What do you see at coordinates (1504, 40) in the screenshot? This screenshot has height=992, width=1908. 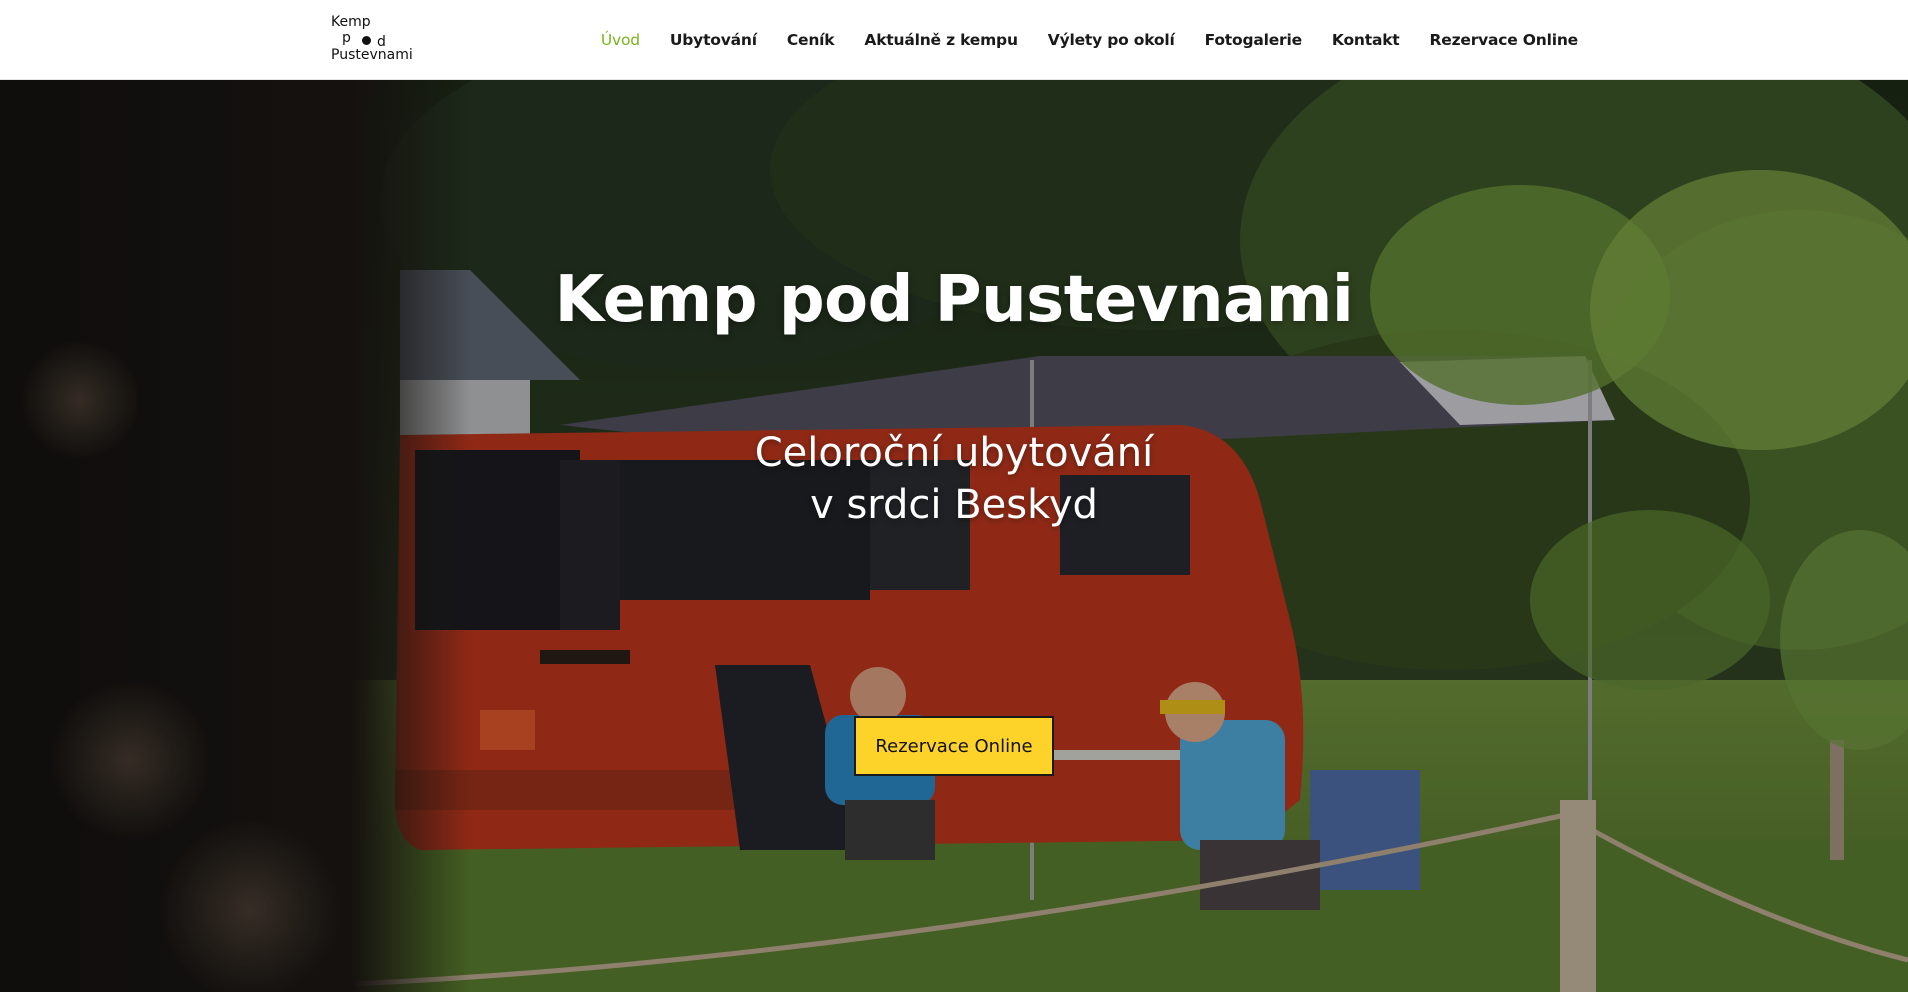 I see `nav-item-rezervace: Rezervace Online` at bounding box center [1504, 40].